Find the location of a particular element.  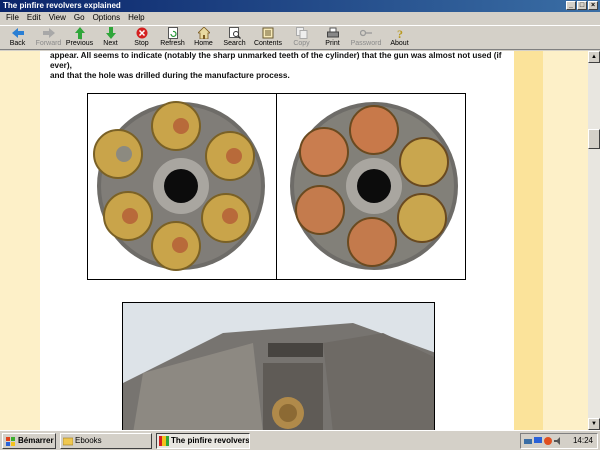

print-button: Print is located at coordinates (332, 38).